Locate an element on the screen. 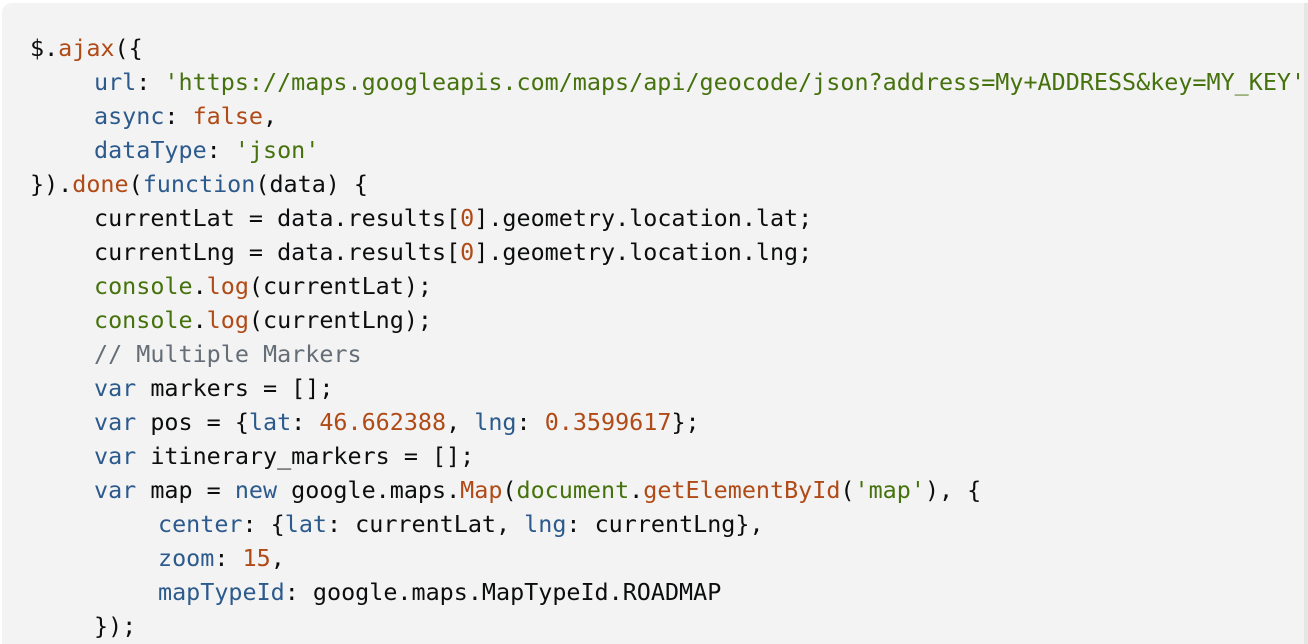  code-string: document is located at coordinates (573, 490).